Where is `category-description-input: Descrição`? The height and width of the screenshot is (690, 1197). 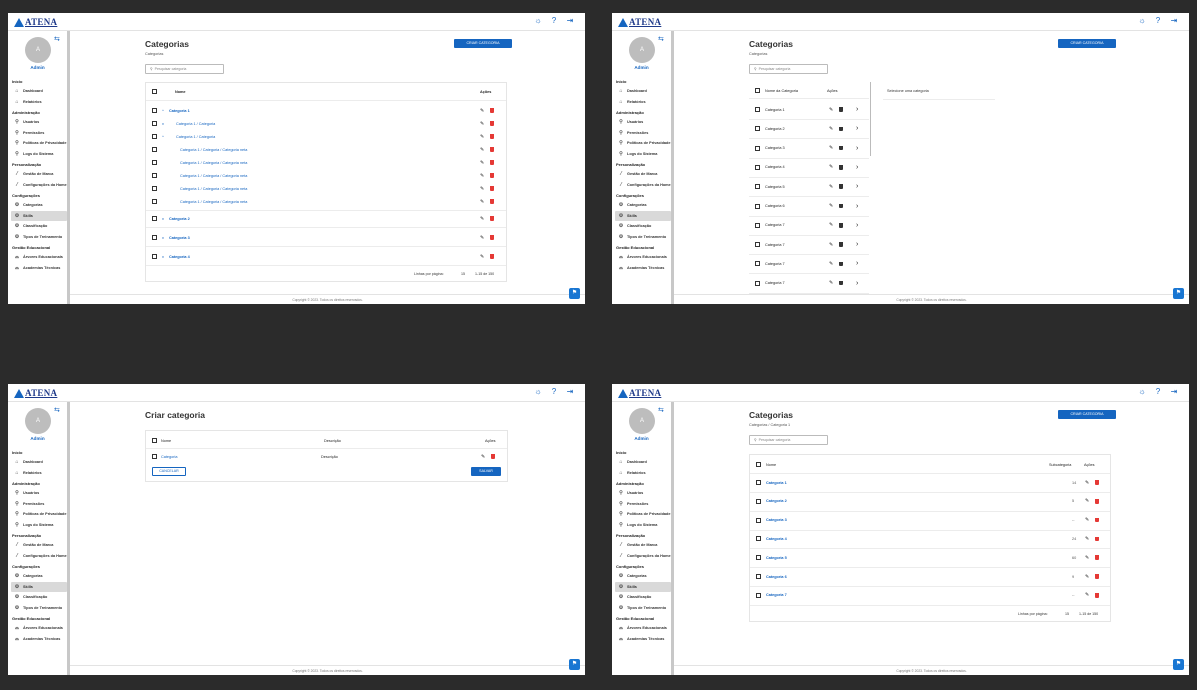
category-description-input: Descrição is located at coordinates (329, 457).